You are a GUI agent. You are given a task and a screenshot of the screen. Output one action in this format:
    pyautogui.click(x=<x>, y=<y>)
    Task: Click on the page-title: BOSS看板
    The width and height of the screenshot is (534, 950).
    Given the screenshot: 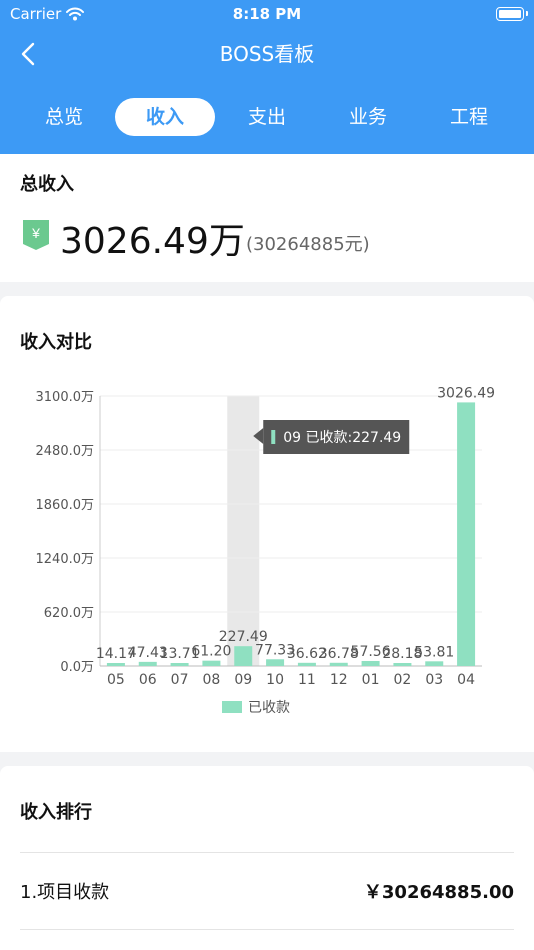 What is the action you would take?
    pyautogui.click(x=267, y=54)
    